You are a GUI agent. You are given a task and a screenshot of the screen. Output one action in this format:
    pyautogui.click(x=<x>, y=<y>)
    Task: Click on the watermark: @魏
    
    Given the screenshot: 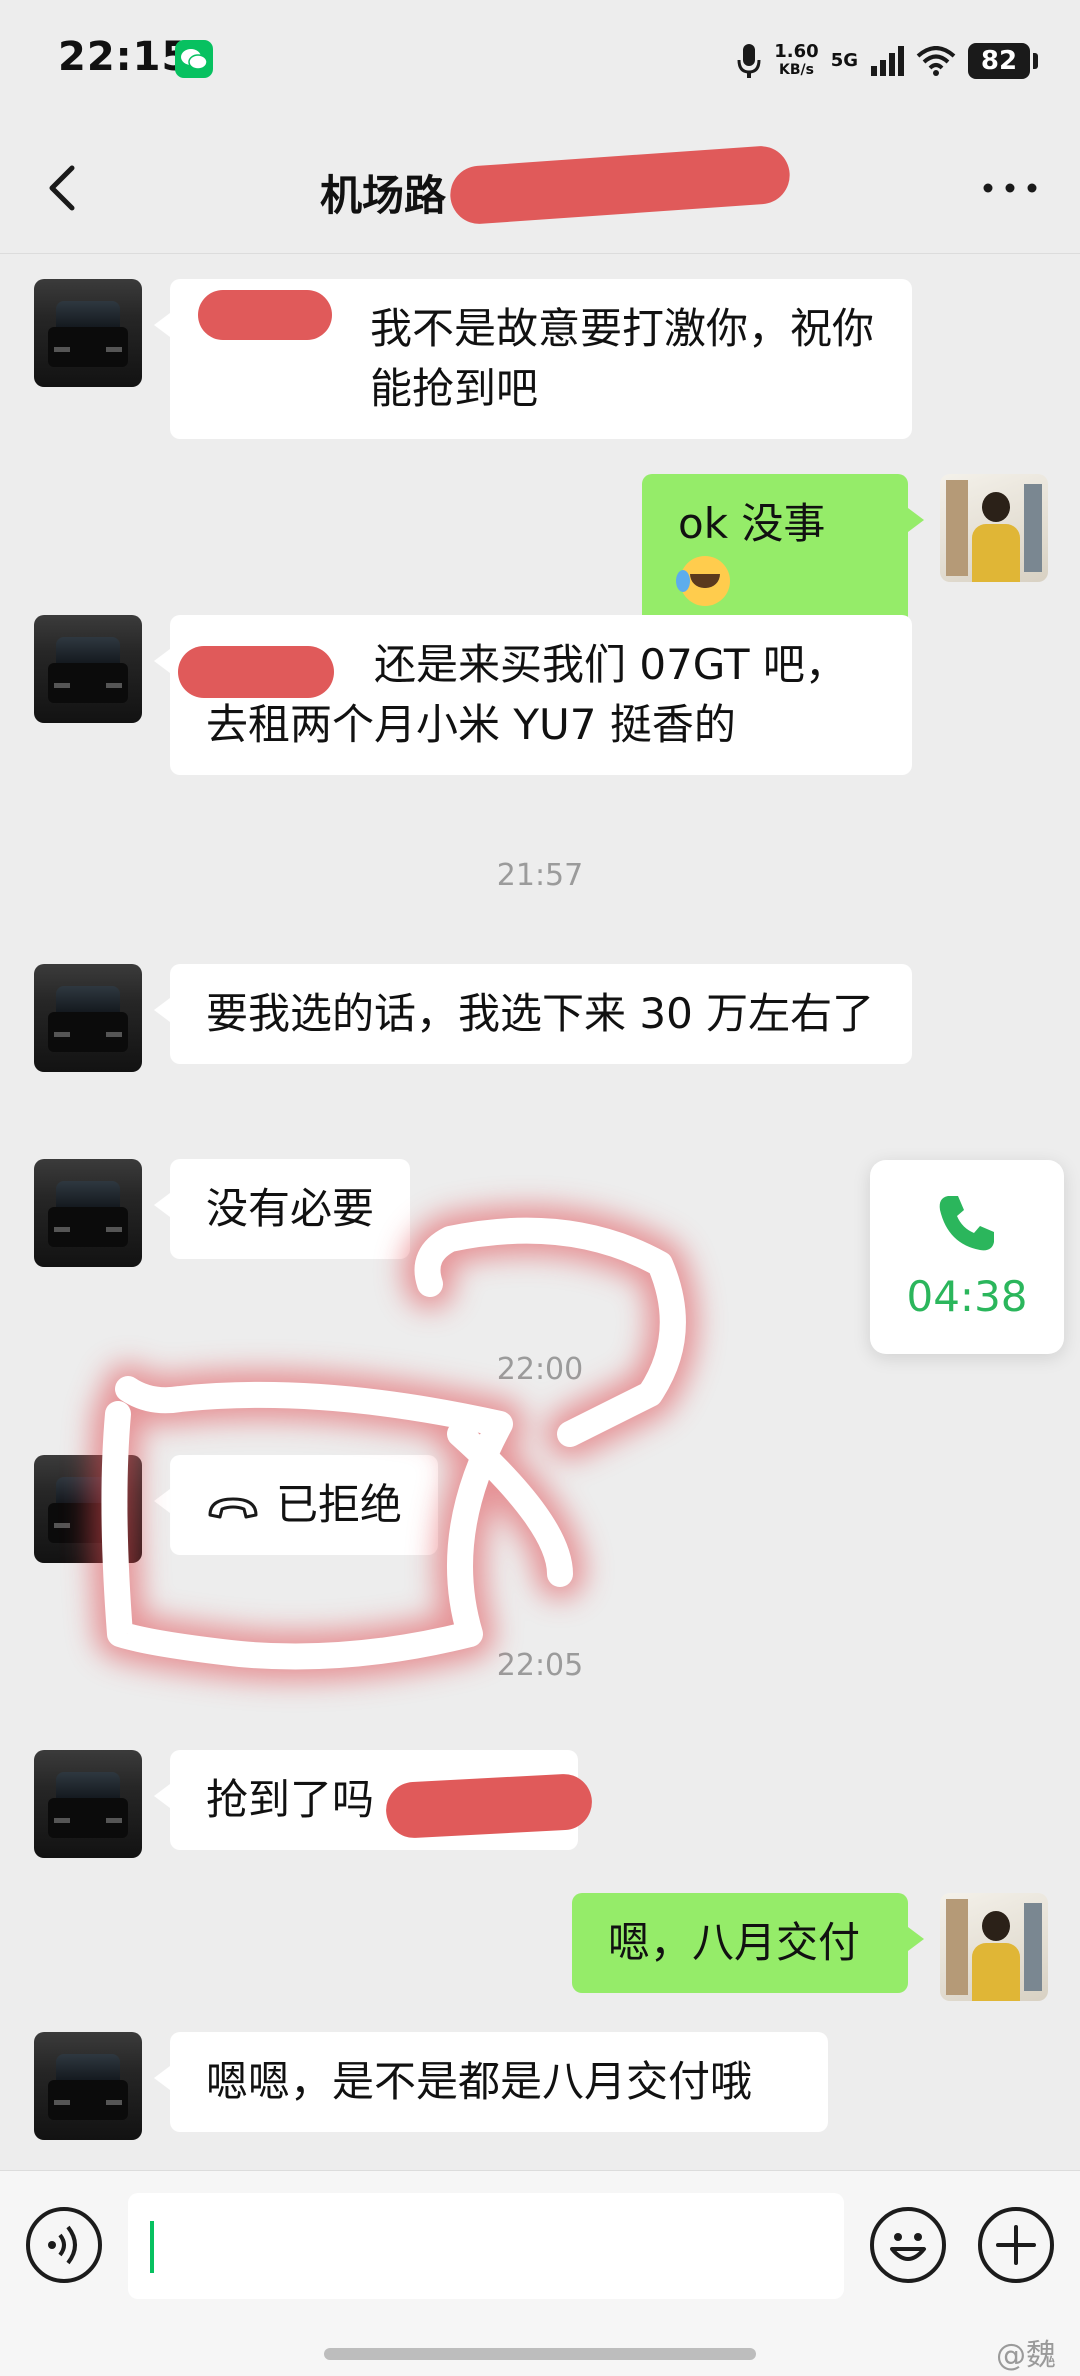 What is the action you would take?
    pyautogui.click(x=1026, y=2355)
    